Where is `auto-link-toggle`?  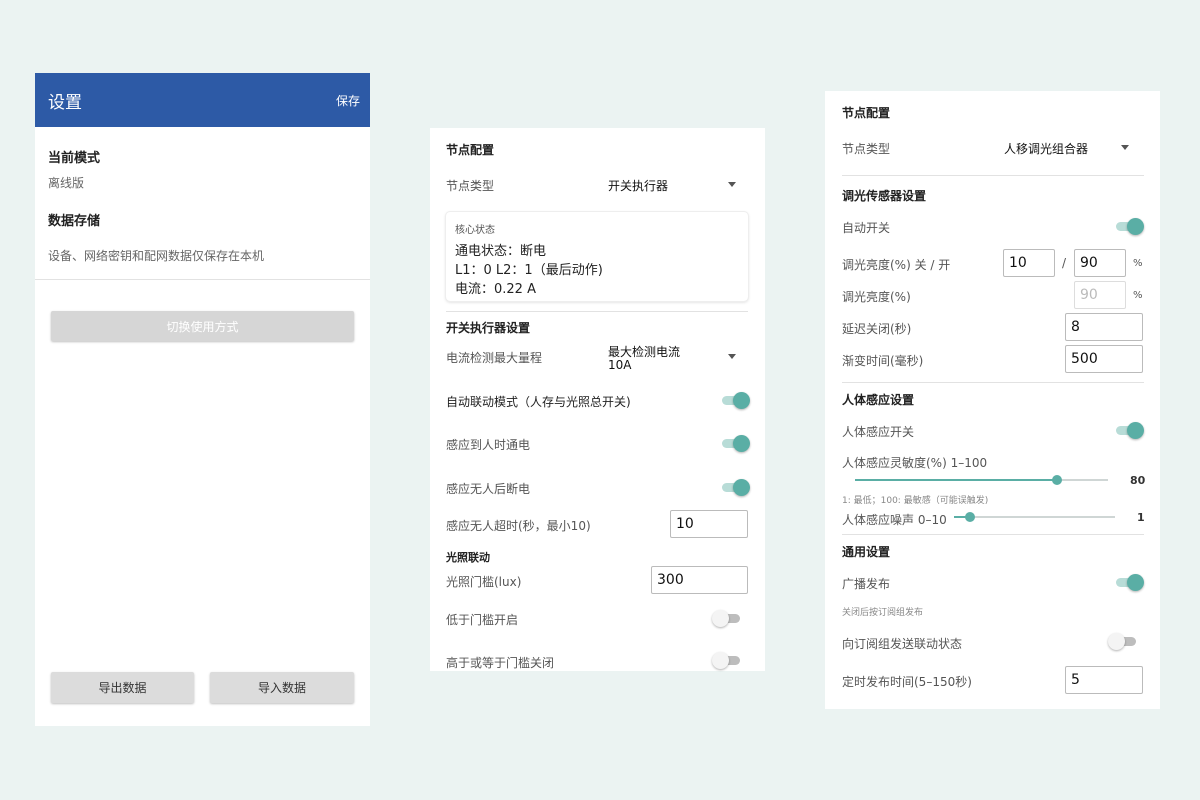 auto-link-toggle is located at coordinates (735, 400).